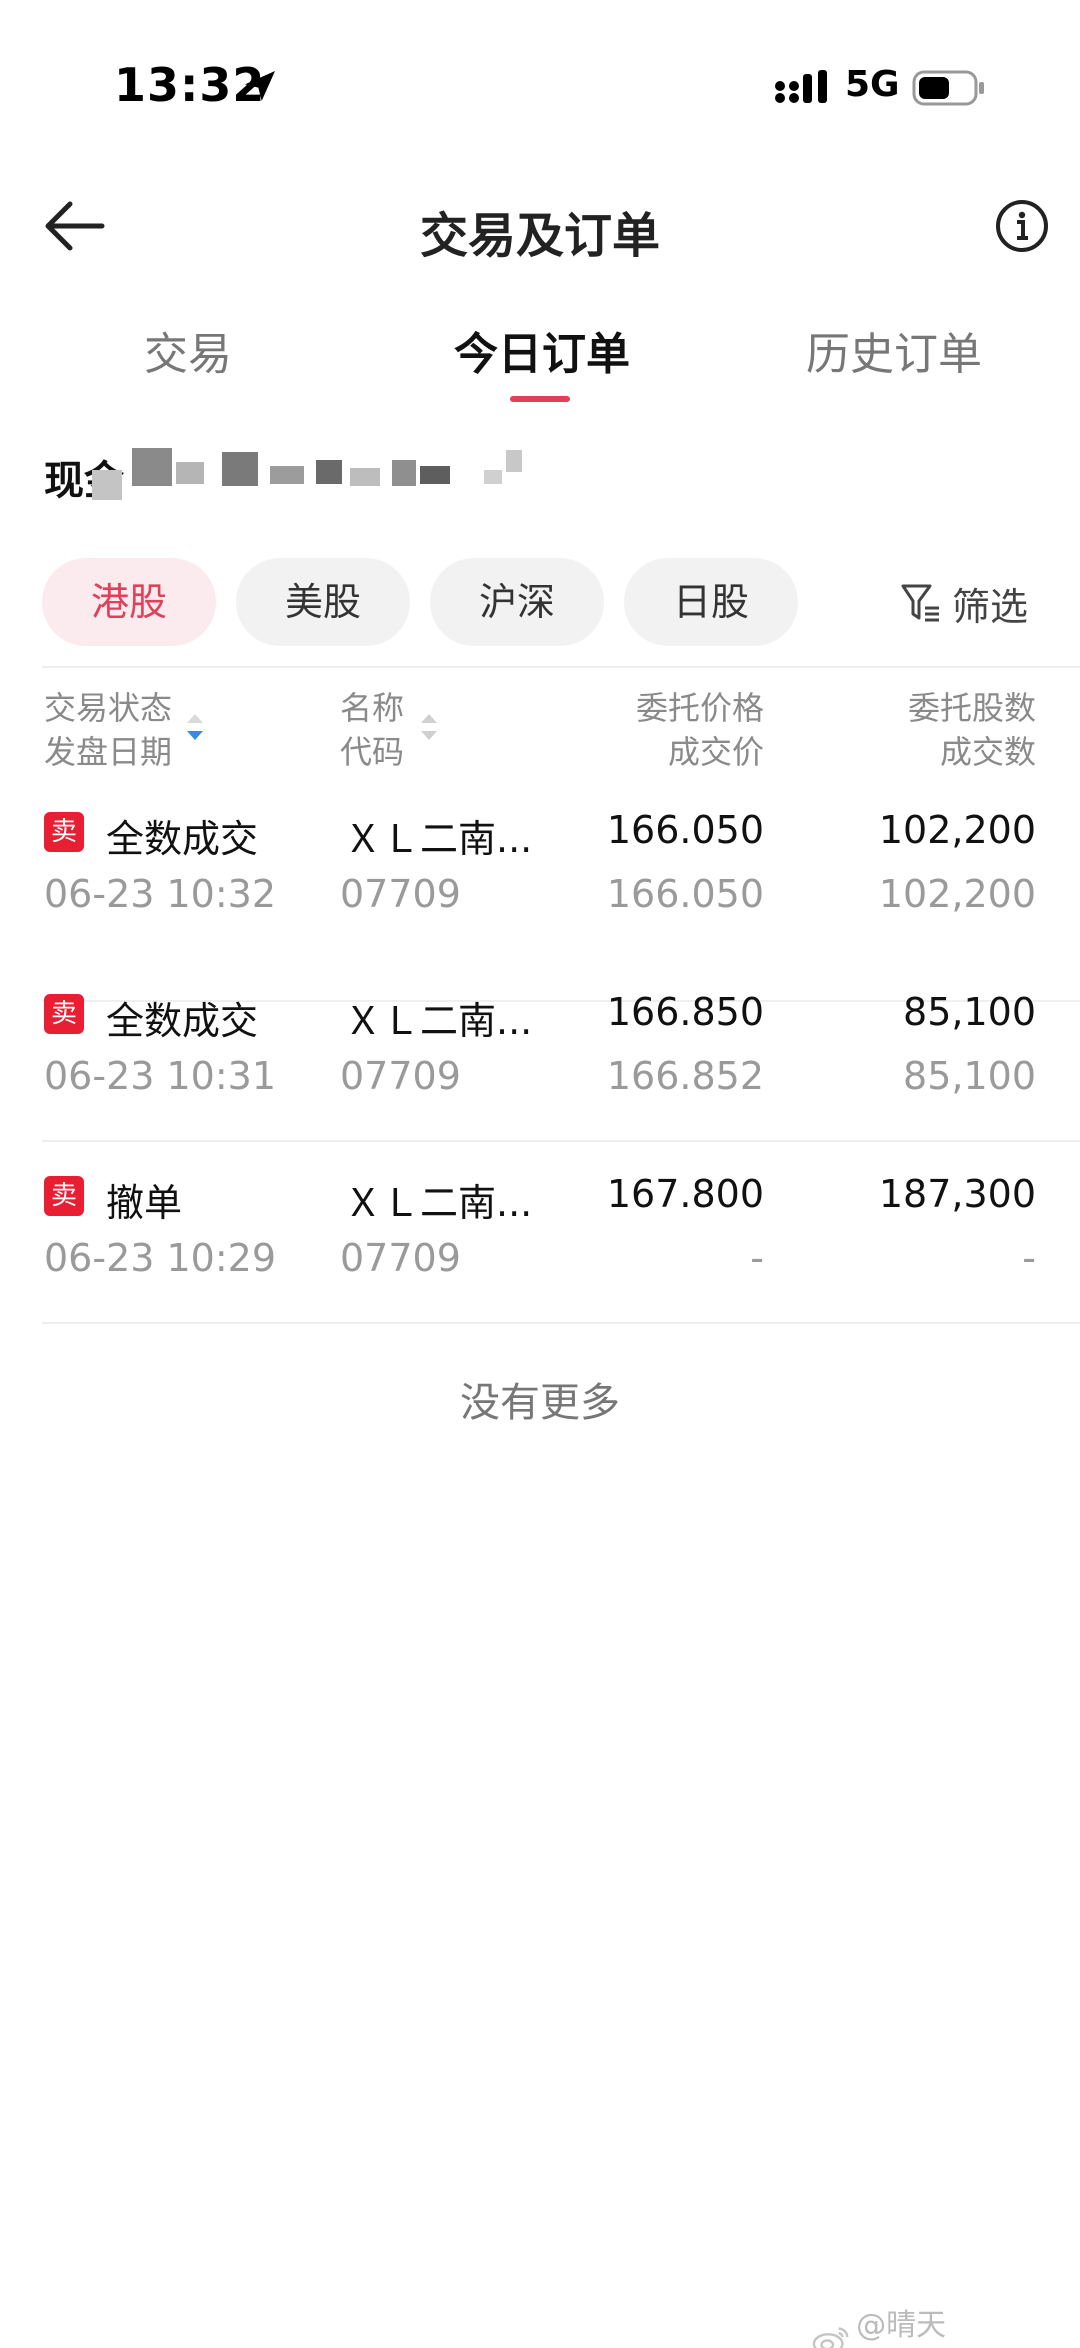 This screenshot has width=1080, height=2348. I want to click on column-label-deal-price: 成交价, so click(715, 752).